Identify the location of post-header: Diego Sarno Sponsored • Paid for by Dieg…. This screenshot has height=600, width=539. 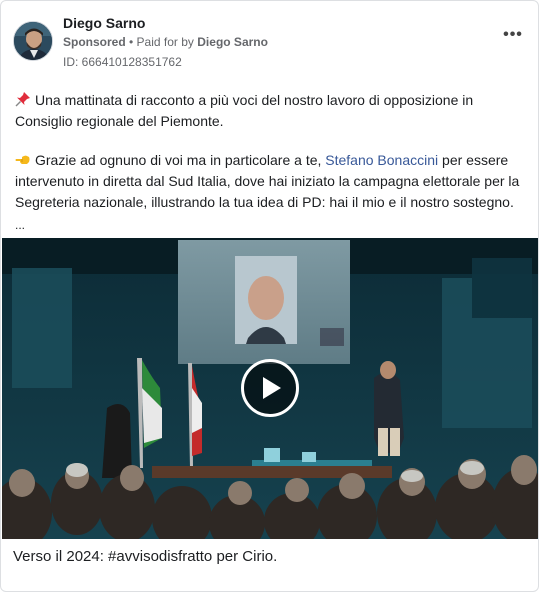
(269, 42).